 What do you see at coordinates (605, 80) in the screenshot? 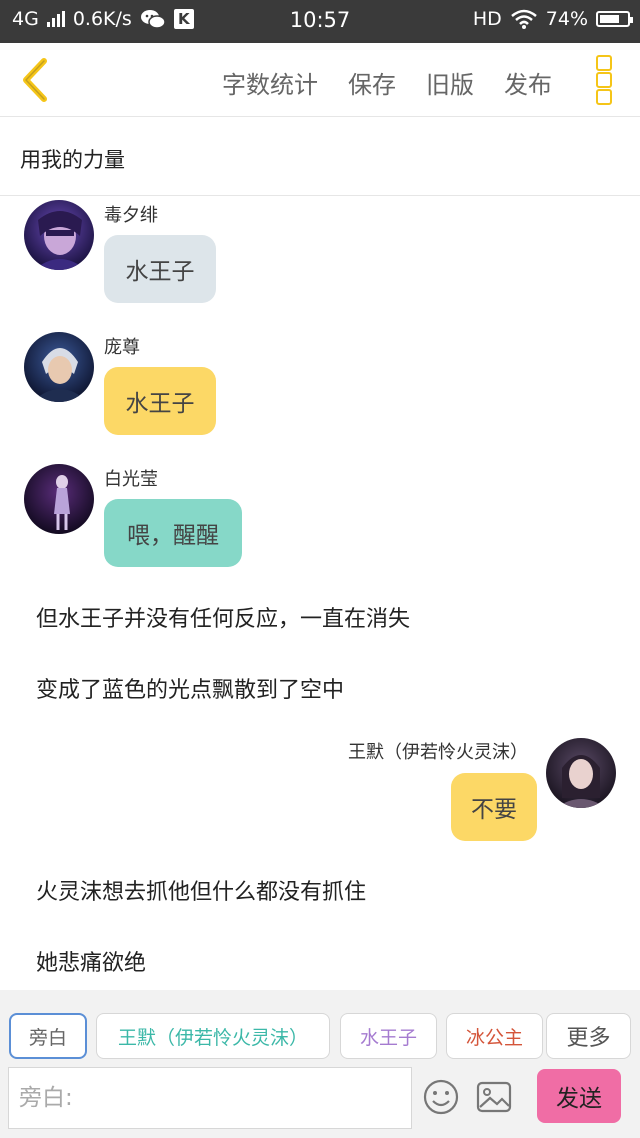
I see `more-menu-icon` at bounding box center [605, 80].